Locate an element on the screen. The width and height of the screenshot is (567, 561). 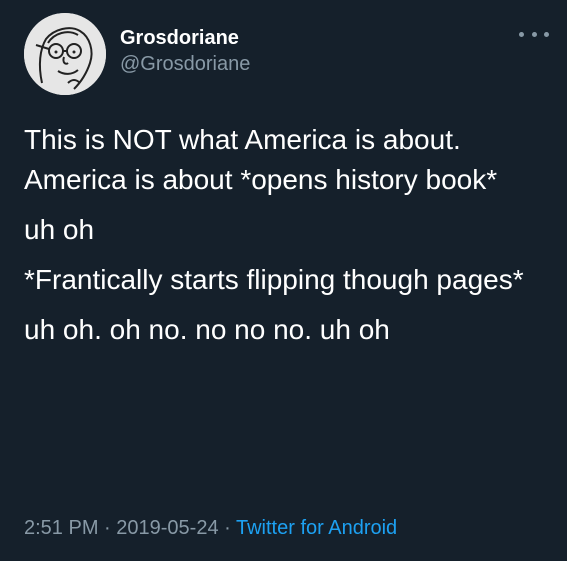
tweet-header: Grosdoriane @Grosdoriane is located at coordinates (286, 54).